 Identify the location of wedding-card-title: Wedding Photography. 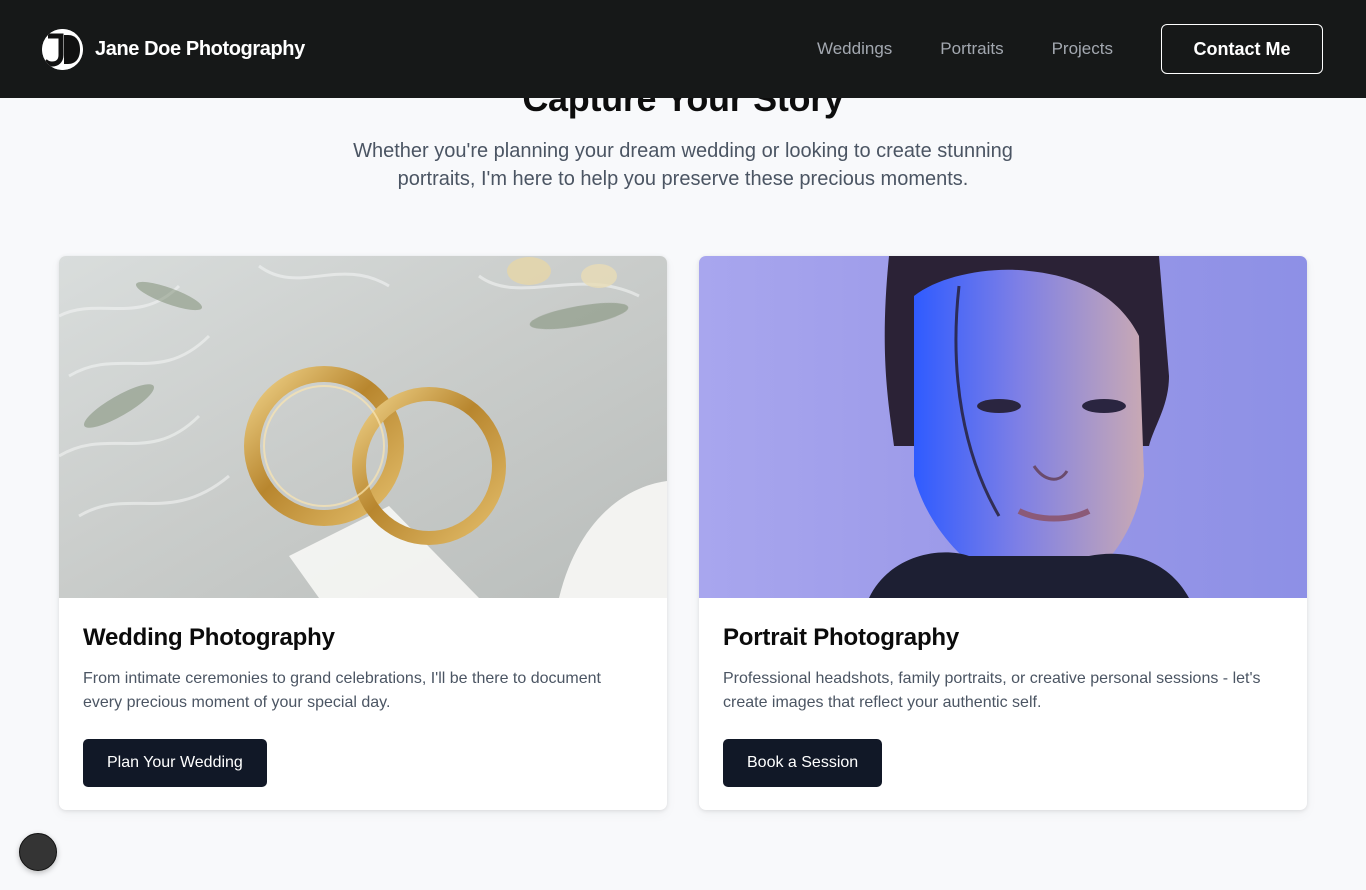
(209, 637).